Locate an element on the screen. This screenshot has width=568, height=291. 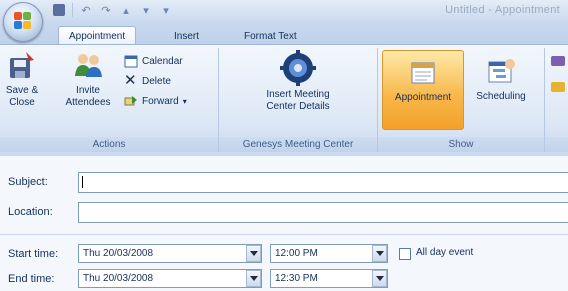
tab-appointment: Appointment is located at coordinates (97, 35).